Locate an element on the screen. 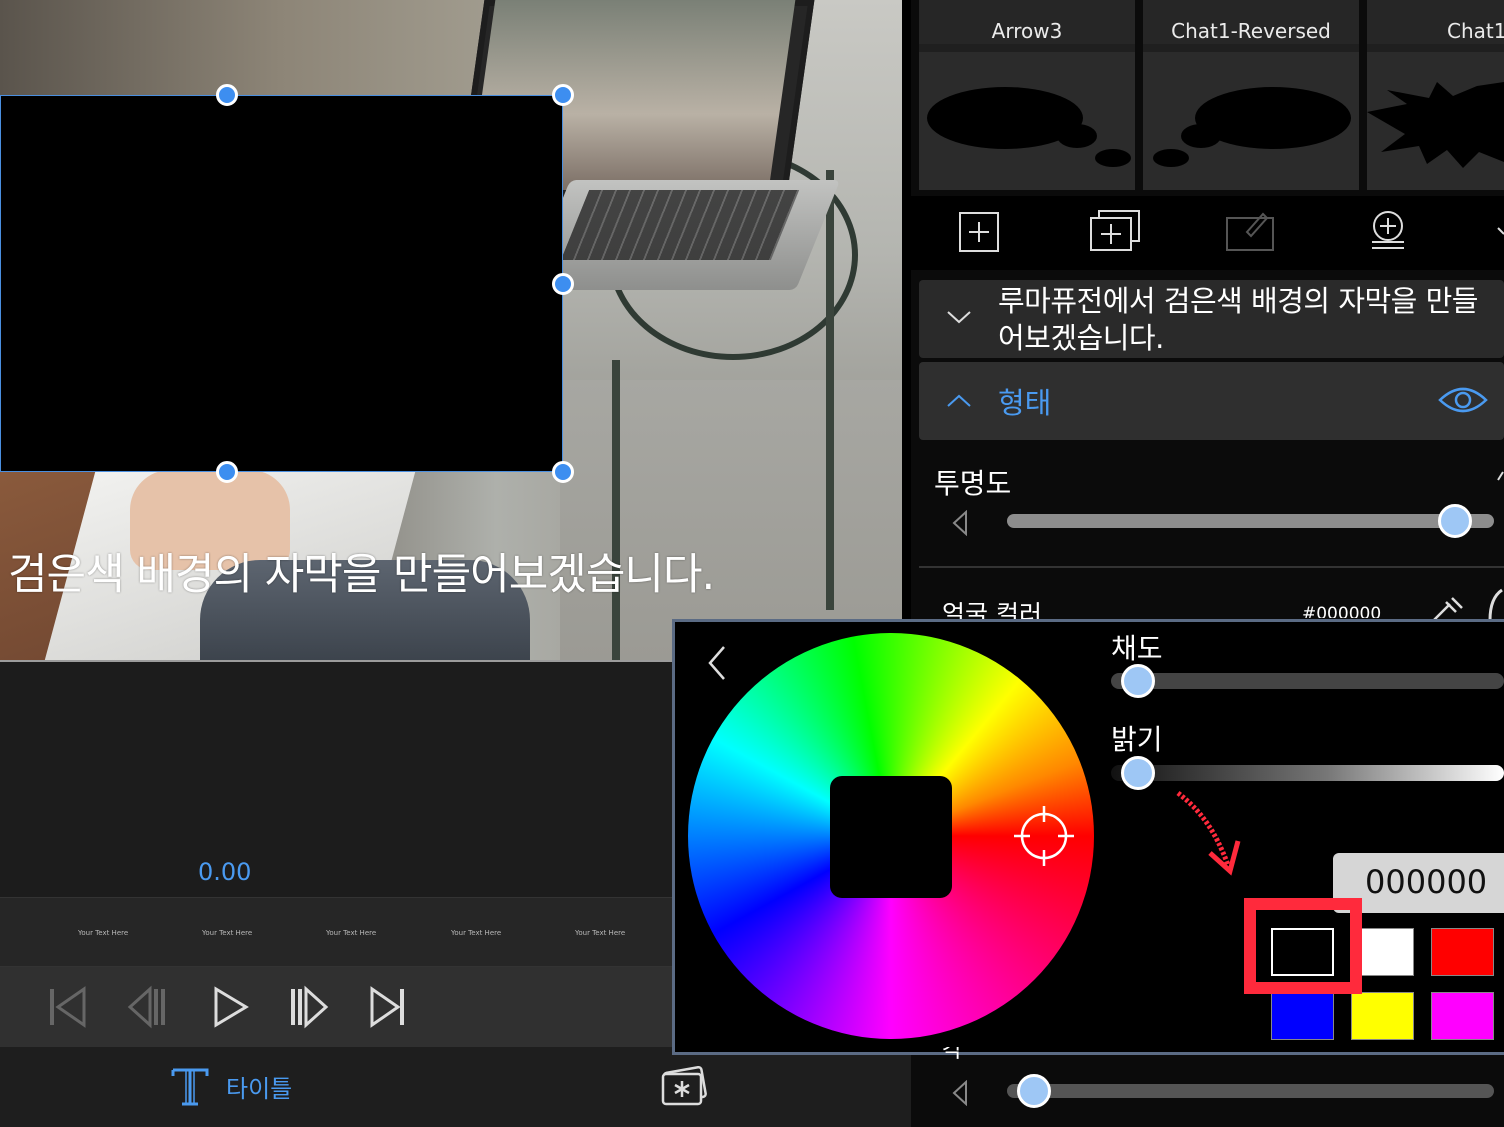  shape-section-label: 형태 is located at coordinates (1025, 403).